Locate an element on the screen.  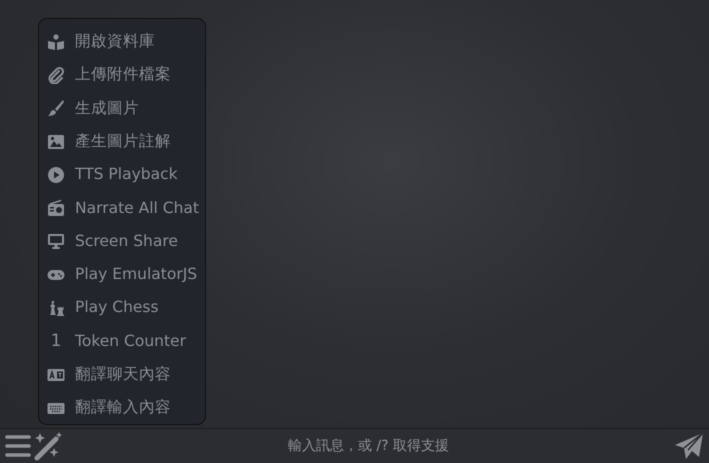
brush-icon is located at coordinates (56, 108).